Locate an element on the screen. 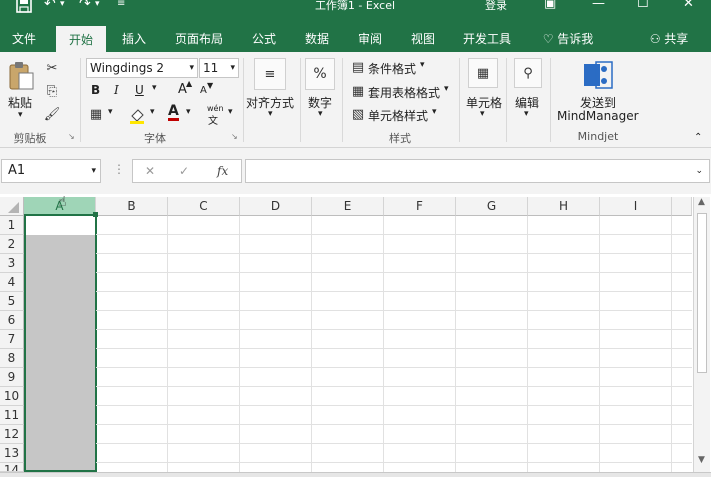  expand-formula-icon: ⌄ is located at coordinates (699, 171).